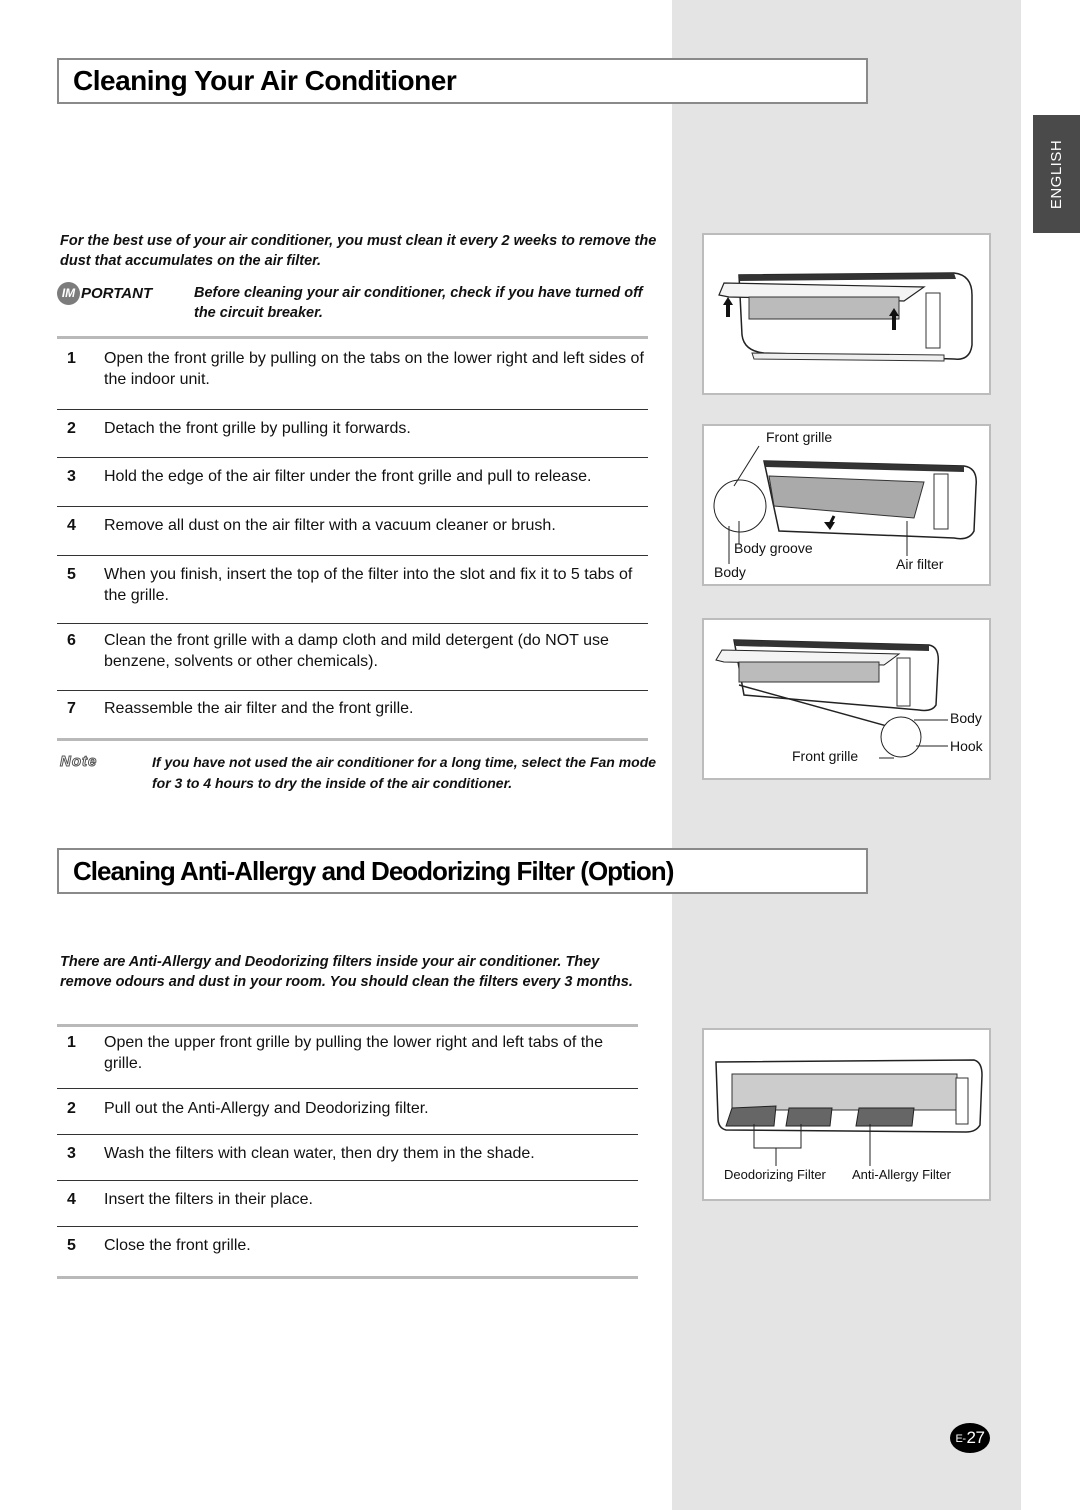  What do you see at coordinates (347, 1204) in the screenshot?
I see `step-item: 4 Insert the filters in their place.` at bounding box center [347, 1204].